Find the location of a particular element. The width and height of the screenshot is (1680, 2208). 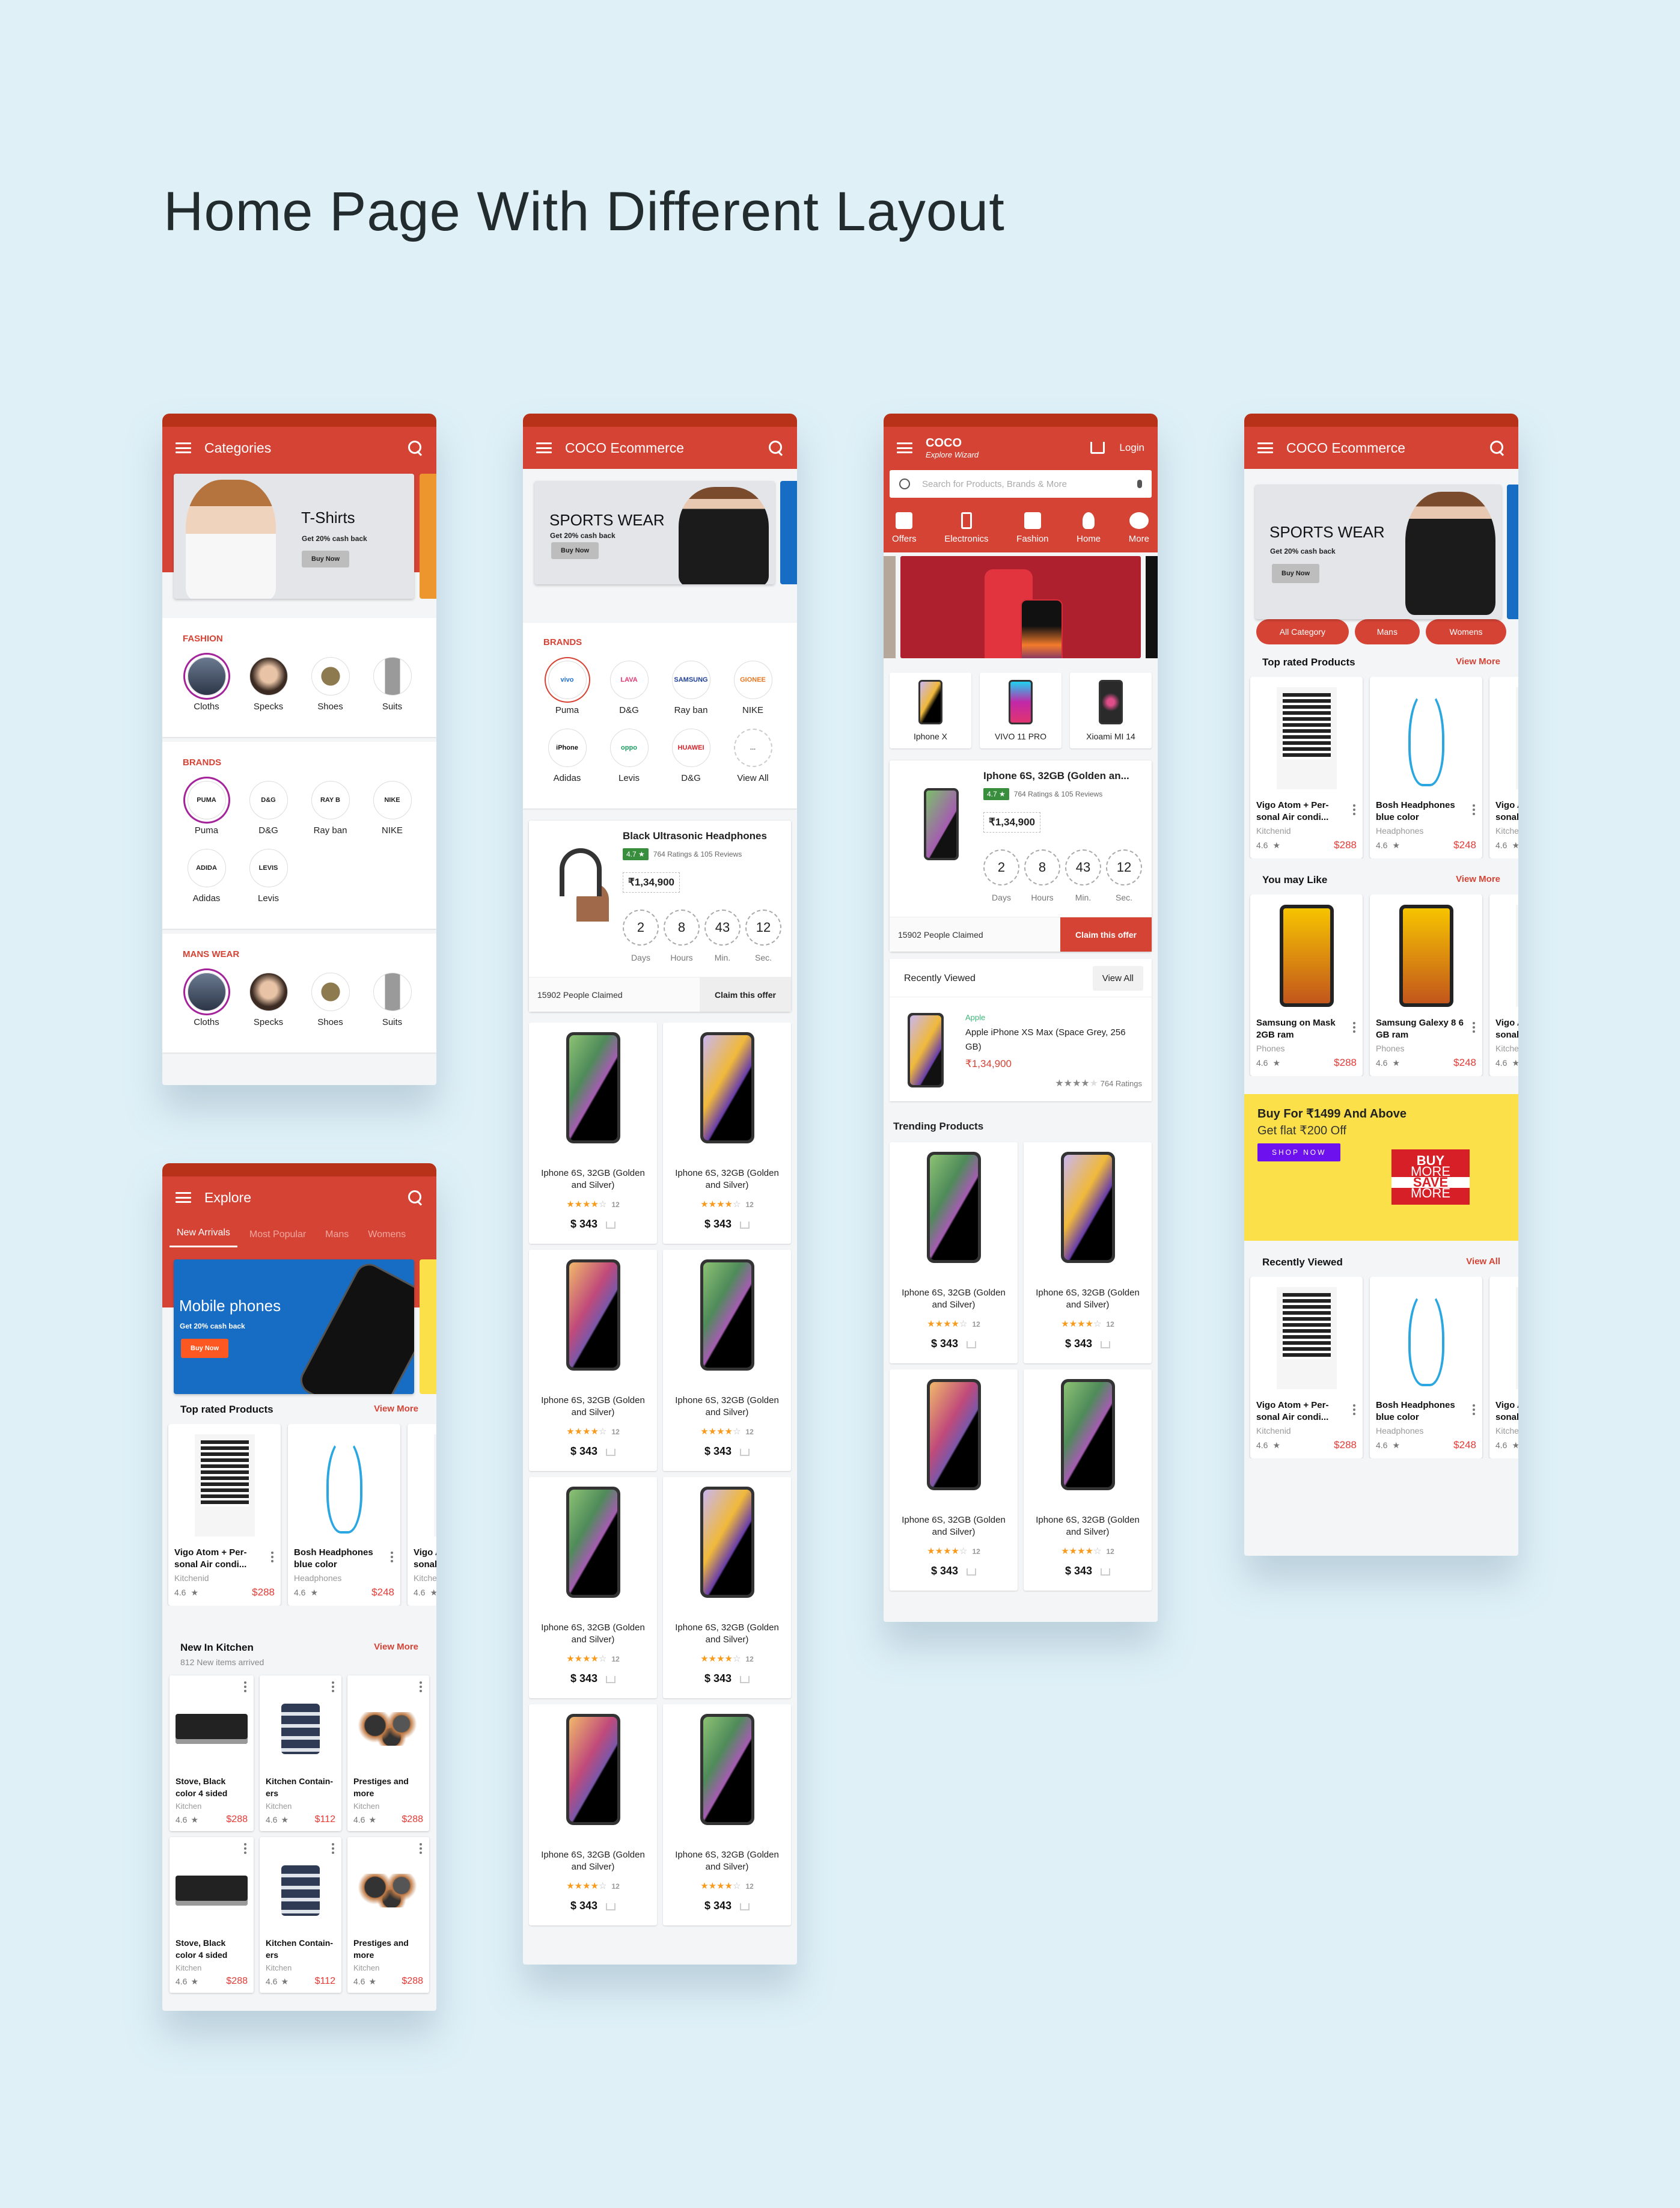

view-all-link: View All is located at coordinates (1483, 1261).